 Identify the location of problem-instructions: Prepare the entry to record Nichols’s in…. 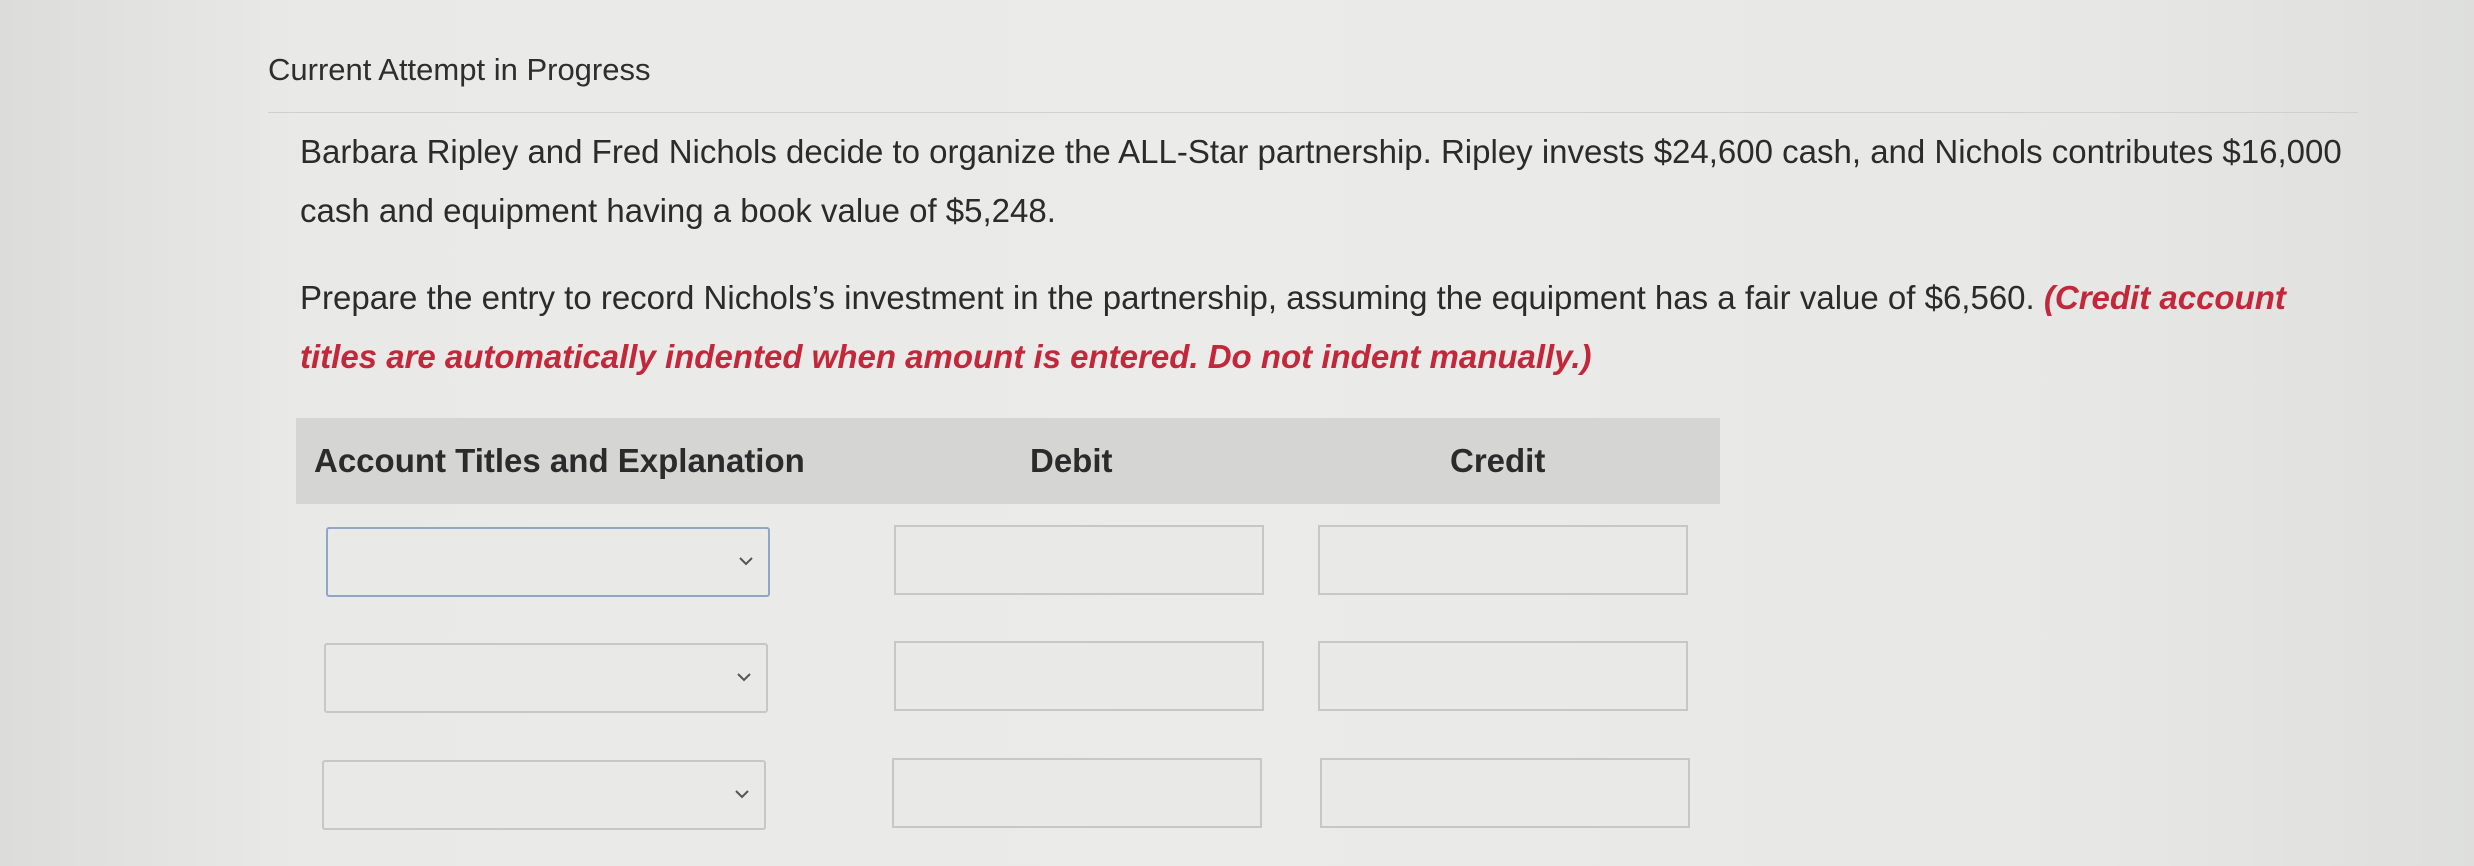
(1330, 327).